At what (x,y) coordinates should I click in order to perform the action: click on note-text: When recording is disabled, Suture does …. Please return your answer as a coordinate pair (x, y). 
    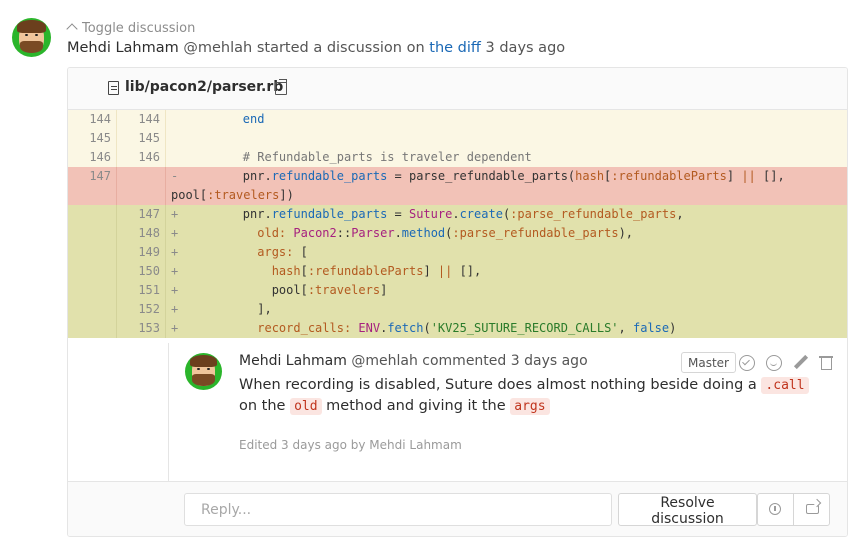
    Looking at the image, I should click on (500, 385).